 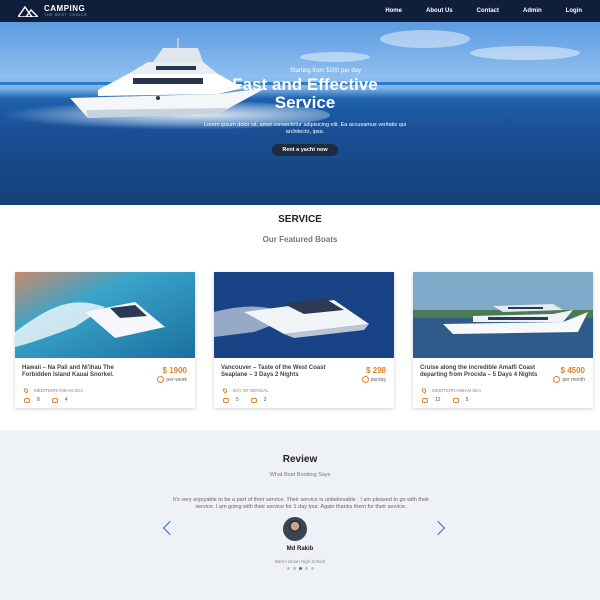 I want to click on nav-login: Login, so click(x=574, y=11).